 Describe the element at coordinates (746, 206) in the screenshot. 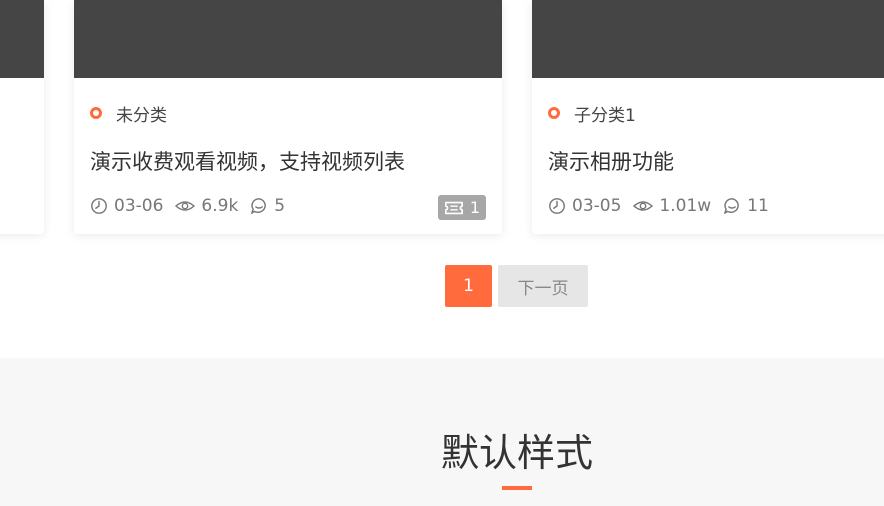

I see `post-comments: 11` at that location.